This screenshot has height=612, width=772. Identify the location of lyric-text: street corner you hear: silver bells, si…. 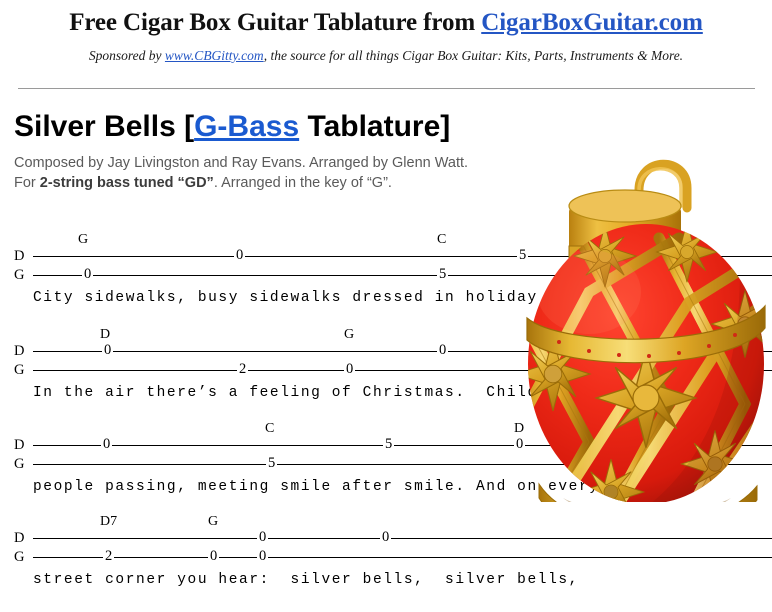
(306, 580).